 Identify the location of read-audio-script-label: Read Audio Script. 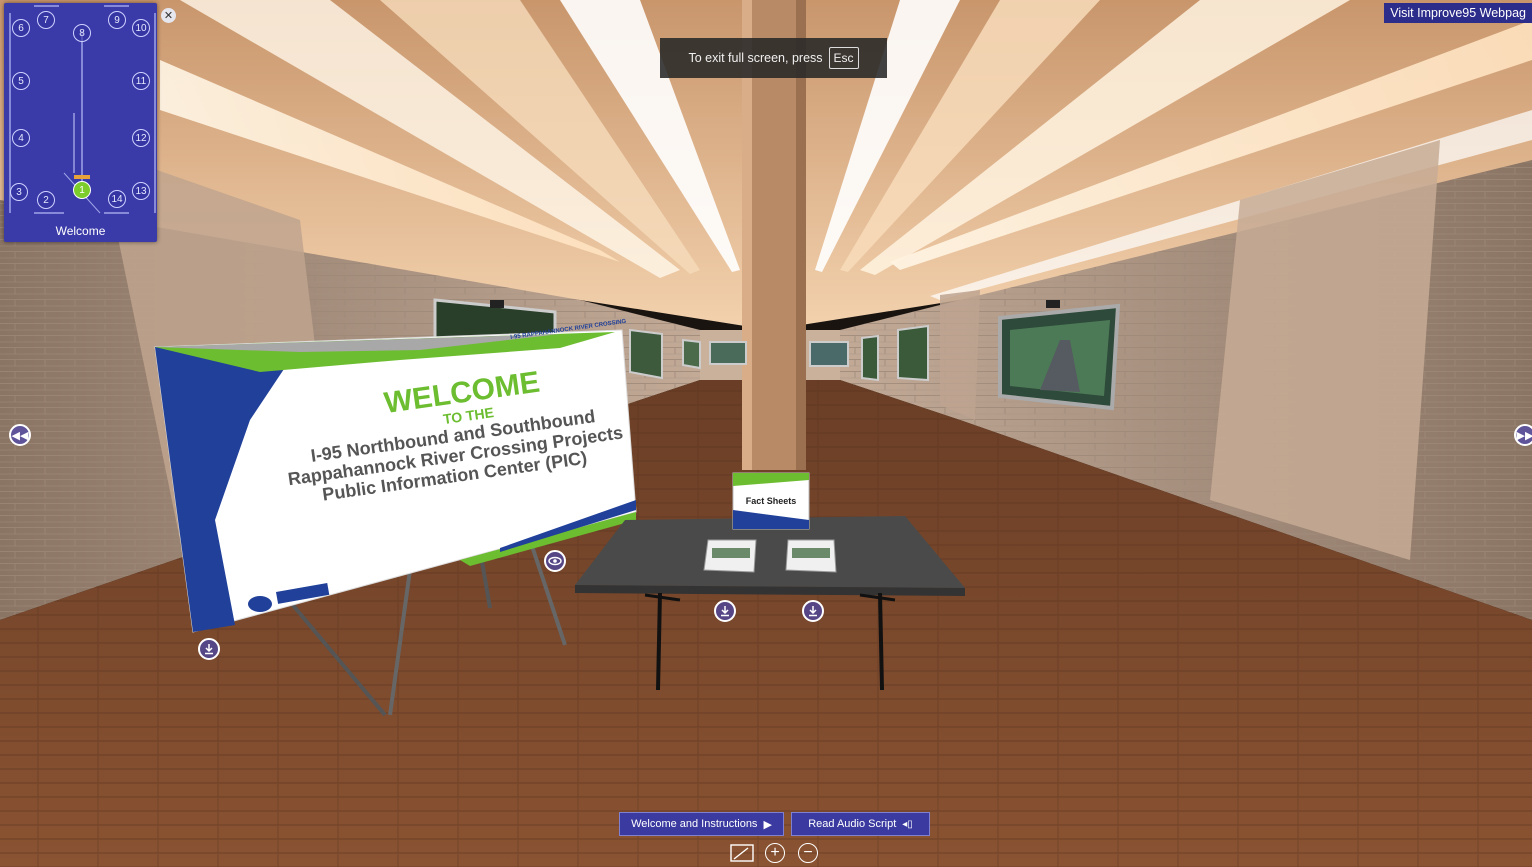
(852, 824).